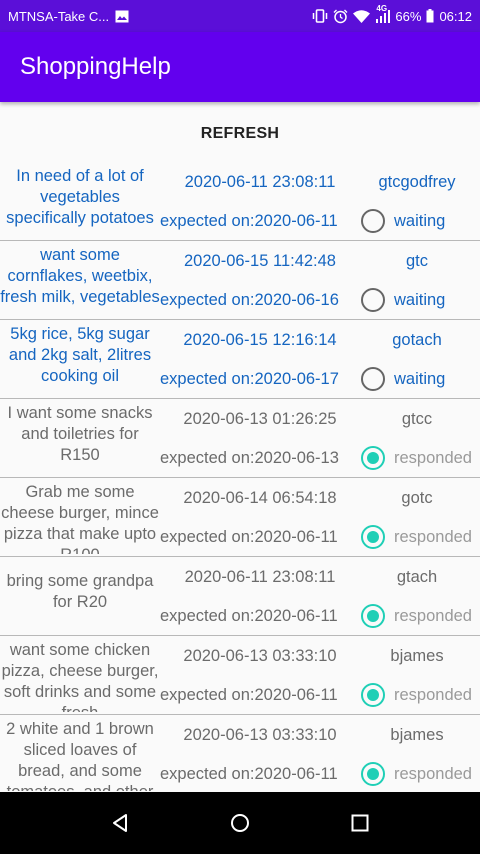 The width and height of the screenshot is (480, 854). What do you see at coordinates (249, 458) in the screenshot?
I see `expected-date: expected on:2020-06-13` at bounding box center [249, 458].